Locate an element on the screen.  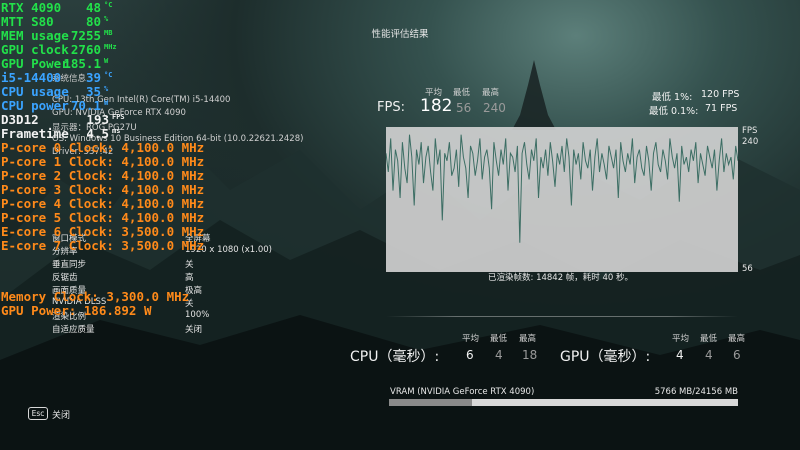
osd-clock-row: P-core 4 Clock: 4,100.0 MHz is located at coordinates (103, 203).